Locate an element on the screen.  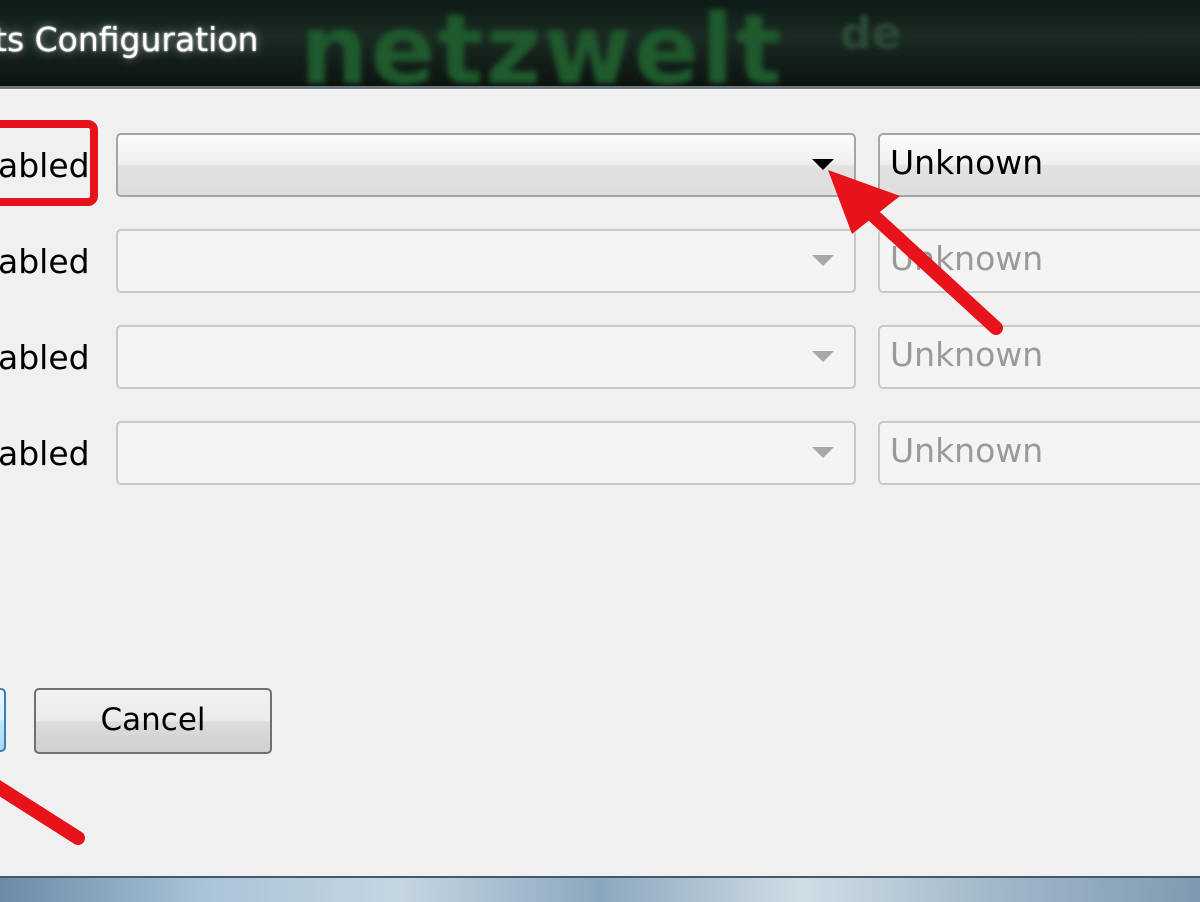
watermark-suffix: de is located at coordinates (871, 33).